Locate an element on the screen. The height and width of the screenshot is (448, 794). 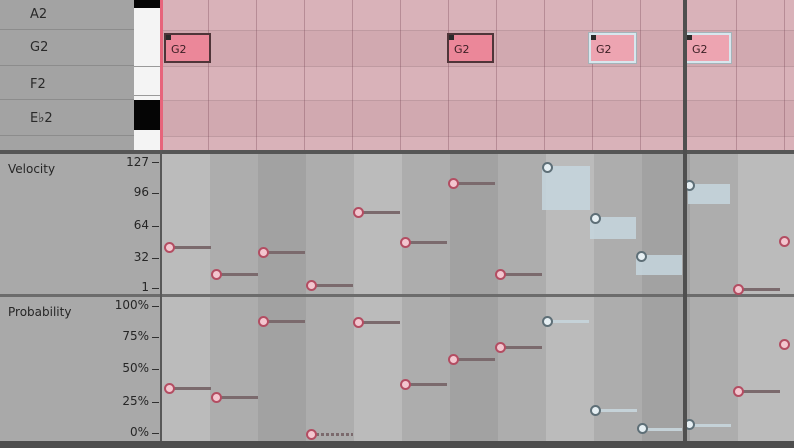
probability-tick-label: 25% is located at coordinates (135, 401).